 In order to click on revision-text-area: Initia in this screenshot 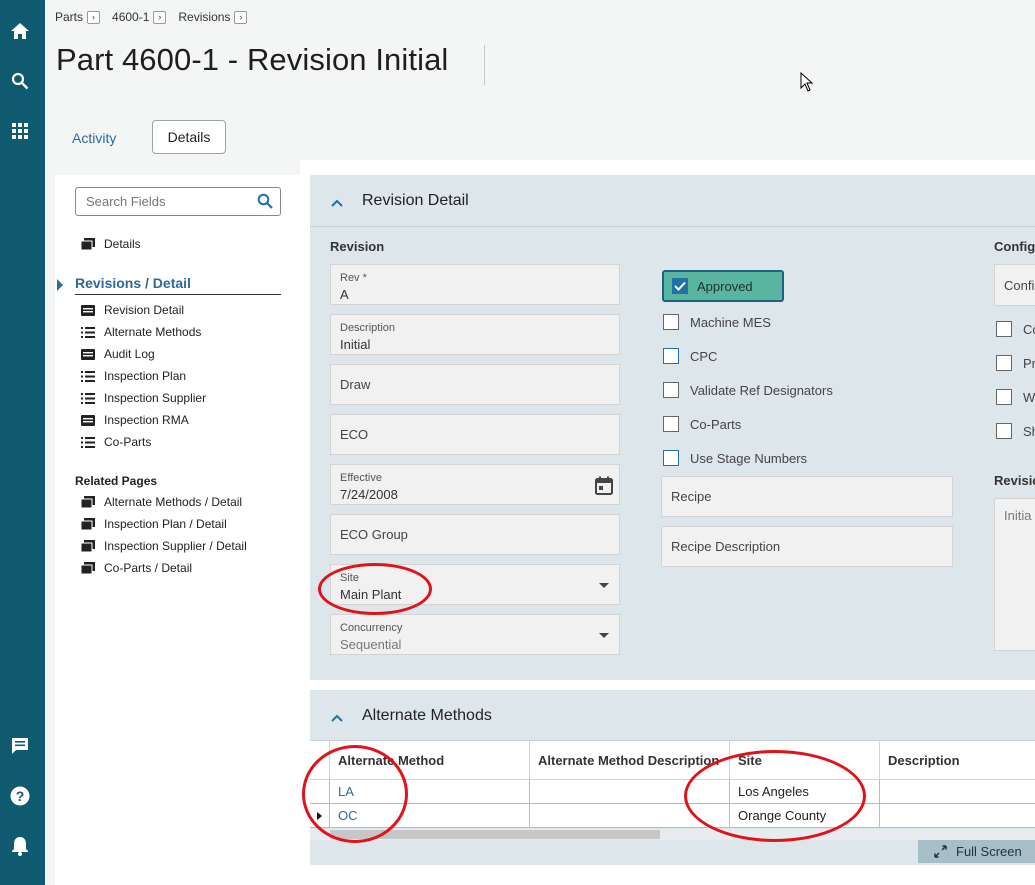, I will do `click(1014, 574)`.